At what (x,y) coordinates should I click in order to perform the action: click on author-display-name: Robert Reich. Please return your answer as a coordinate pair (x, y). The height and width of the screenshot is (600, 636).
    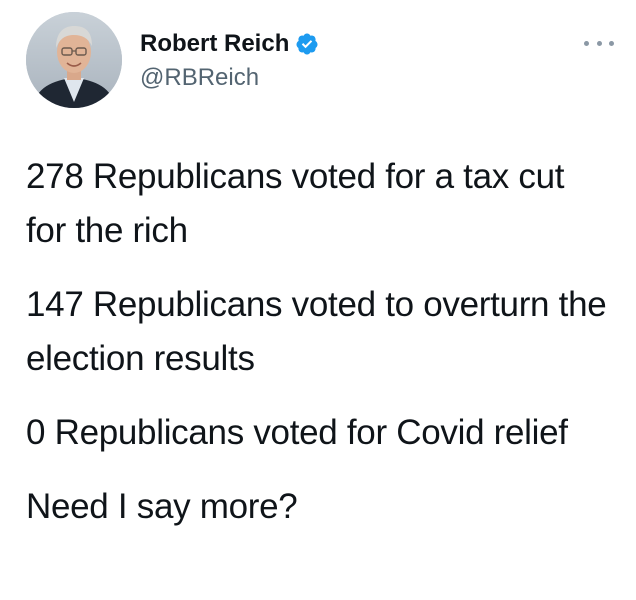
    Looking at the image, I should click on (214, 44).